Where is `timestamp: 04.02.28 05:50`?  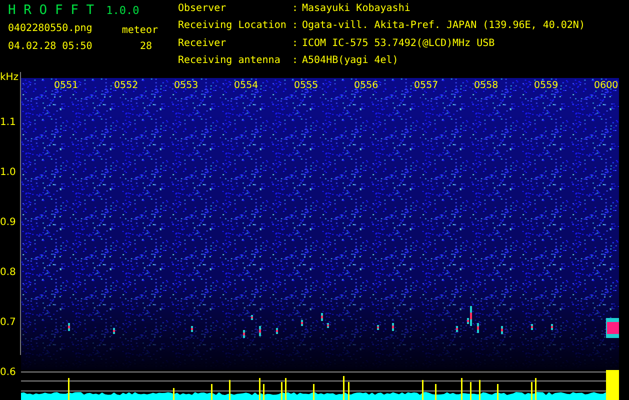
timestamp: 04.02.28 05:50 is located at coordinates (50, 47).